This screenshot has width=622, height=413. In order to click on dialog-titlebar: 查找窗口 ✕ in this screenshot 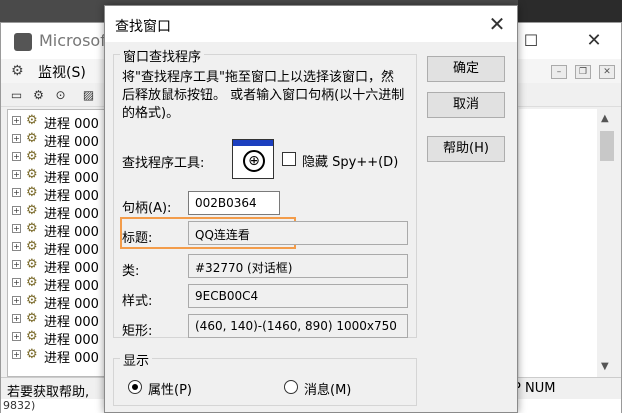, I will do `click(311, 24)`.